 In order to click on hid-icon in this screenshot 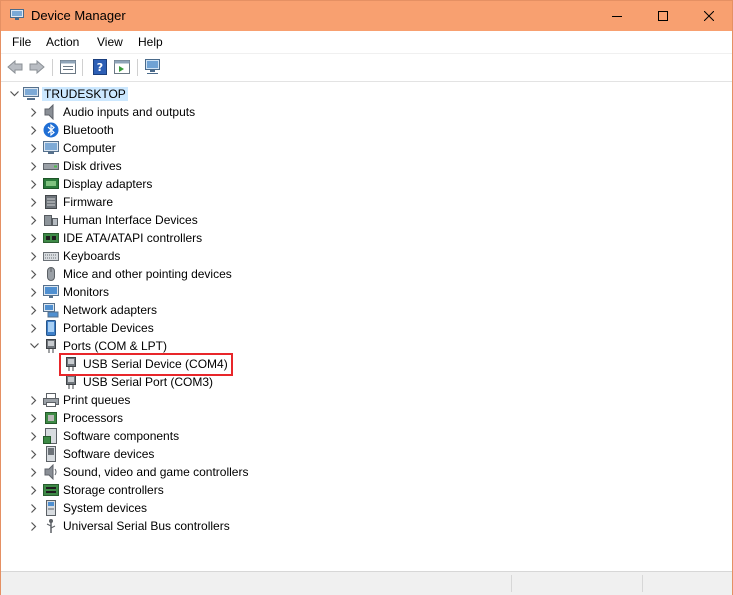, I will do `click(51, 220)`.